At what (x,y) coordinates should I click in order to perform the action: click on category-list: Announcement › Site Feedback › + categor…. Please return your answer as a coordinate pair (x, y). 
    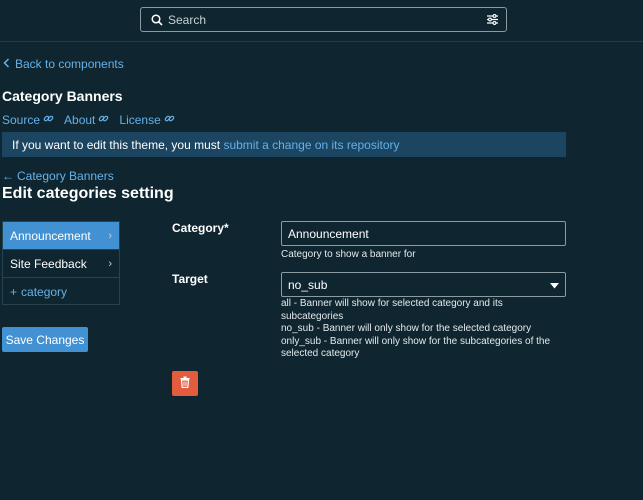
    Looking at the image, I should click on (61, 263).